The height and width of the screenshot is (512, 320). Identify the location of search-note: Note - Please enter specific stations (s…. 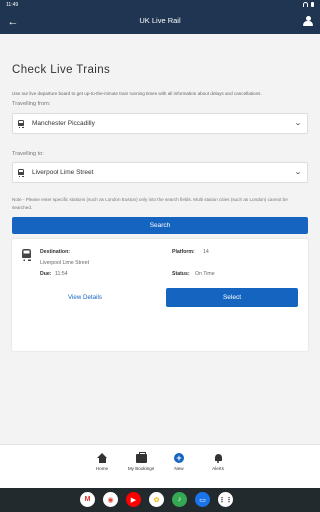
(150, 203).